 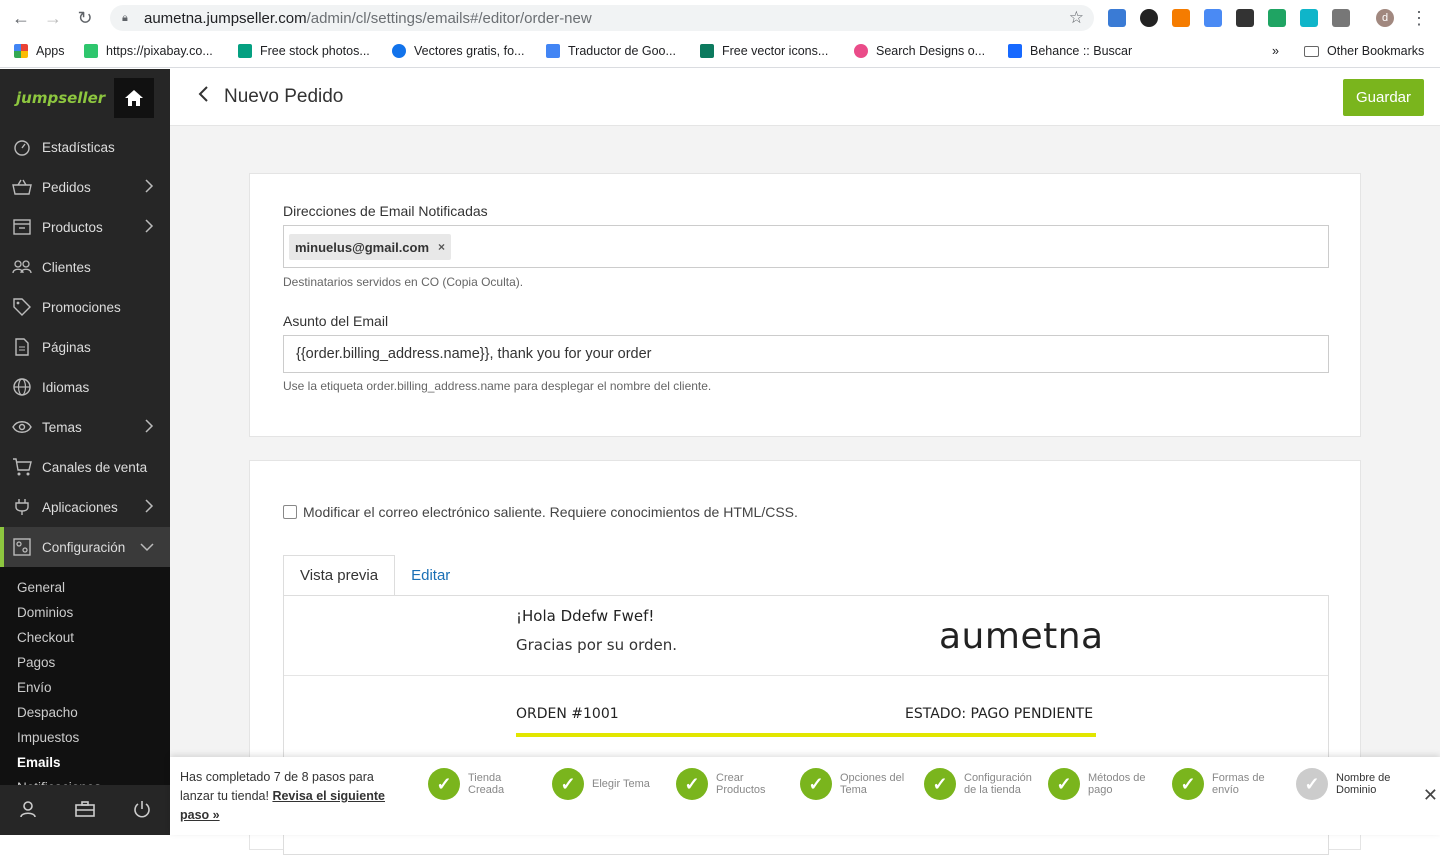 What do you see at coordinates (22, 467) in the screenshot?
I see `cart-icon` at bounding box center [22, 467].